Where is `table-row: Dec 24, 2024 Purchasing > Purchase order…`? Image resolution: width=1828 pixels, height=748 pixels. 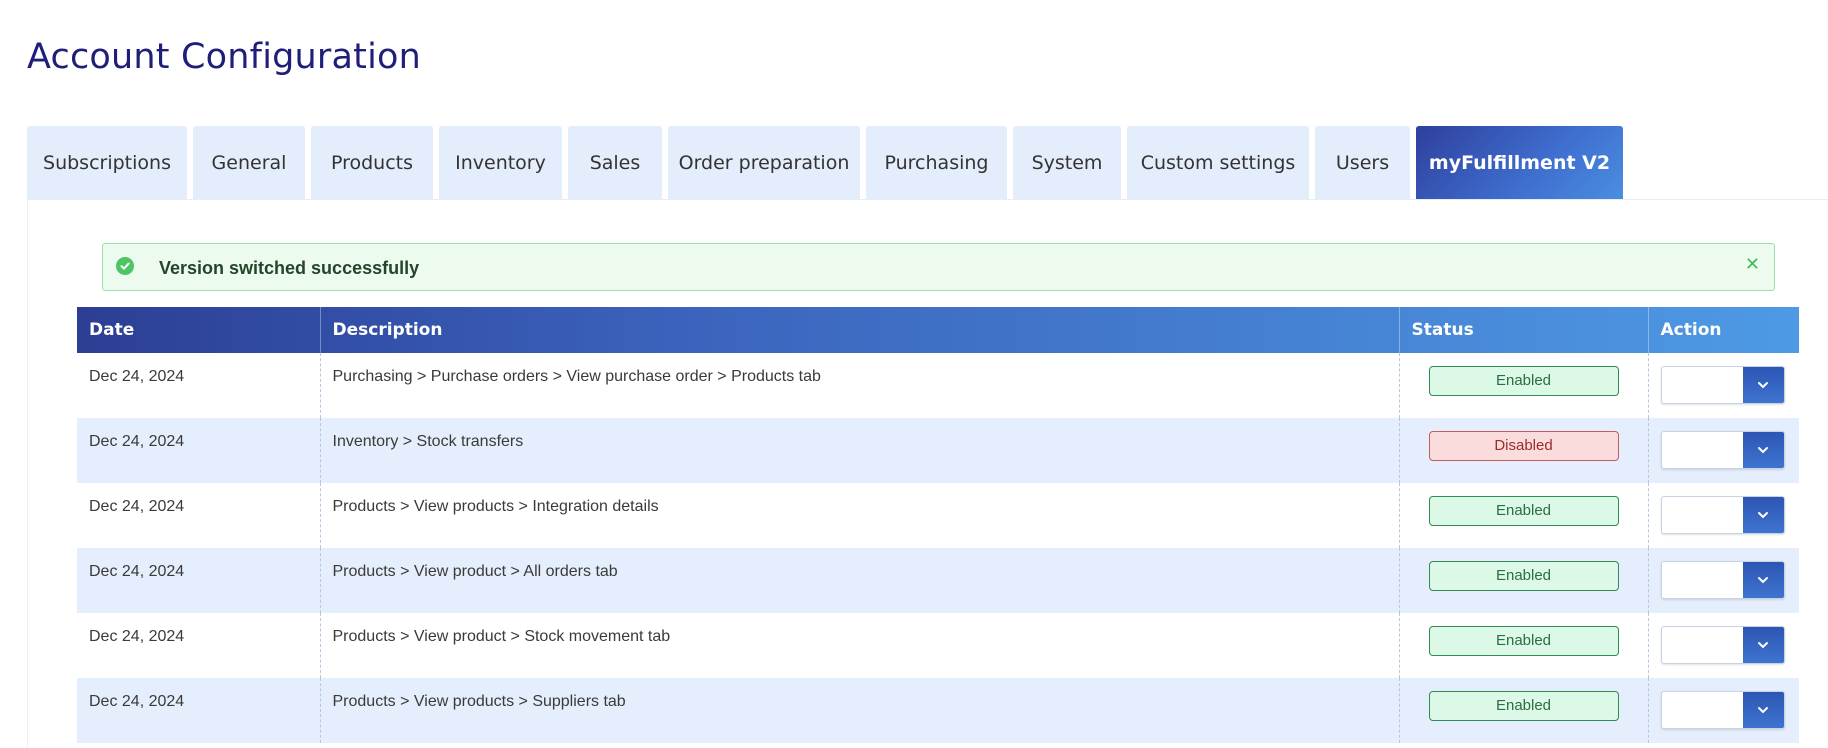 table-row: Dec 24, 2024 Purchasing > Purchase order… is located at coordinates (938, 385).